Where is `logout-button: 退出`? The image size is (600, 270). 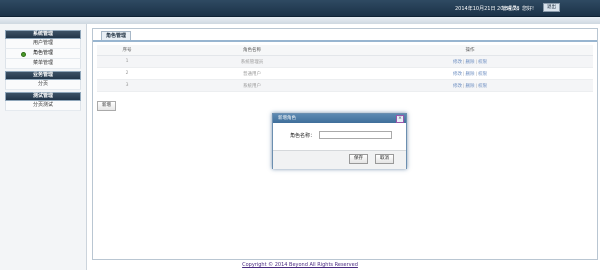 logout-button: 退出 is located at coordinates (551, 7).